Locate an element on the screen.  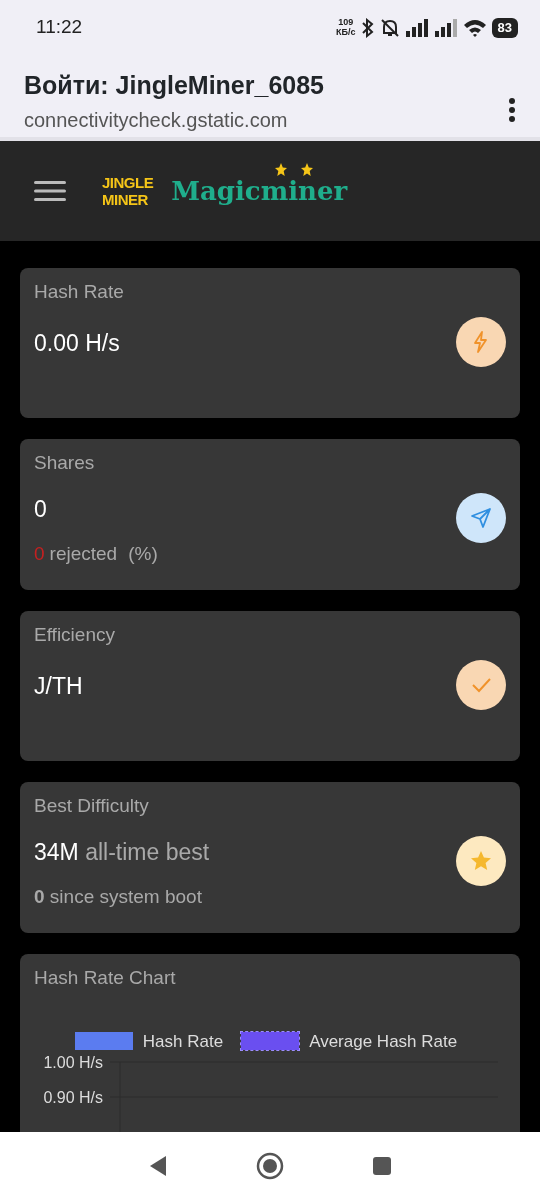
rejected-count: 0 is located at coordinates (39, 554).